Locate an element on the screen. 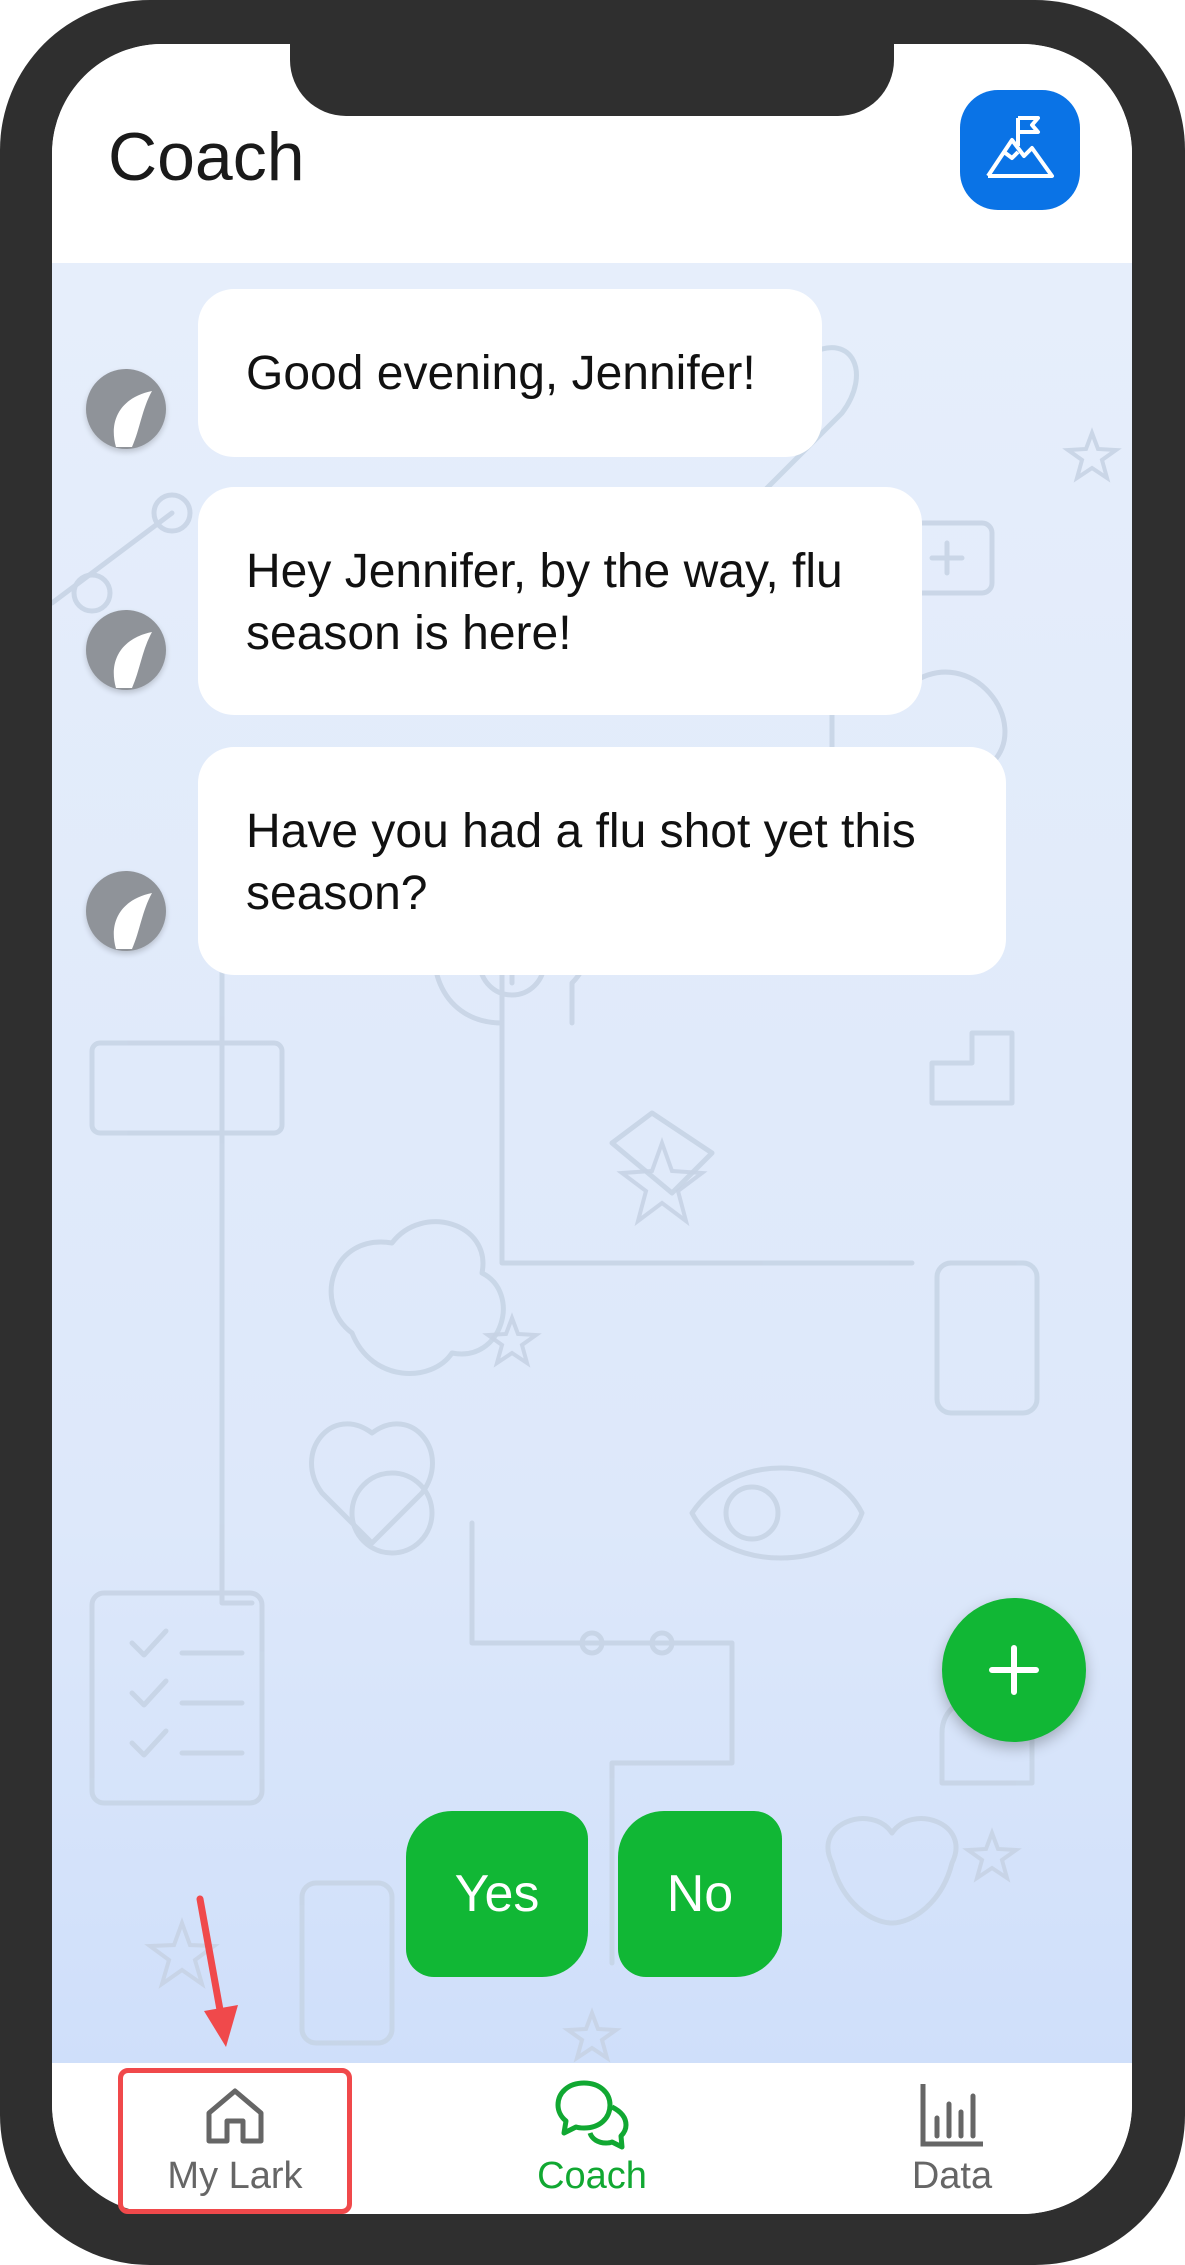 The width and height of the screenshot is (1185, 2265). tab-data: Data is located at coordinates (952, 2138).